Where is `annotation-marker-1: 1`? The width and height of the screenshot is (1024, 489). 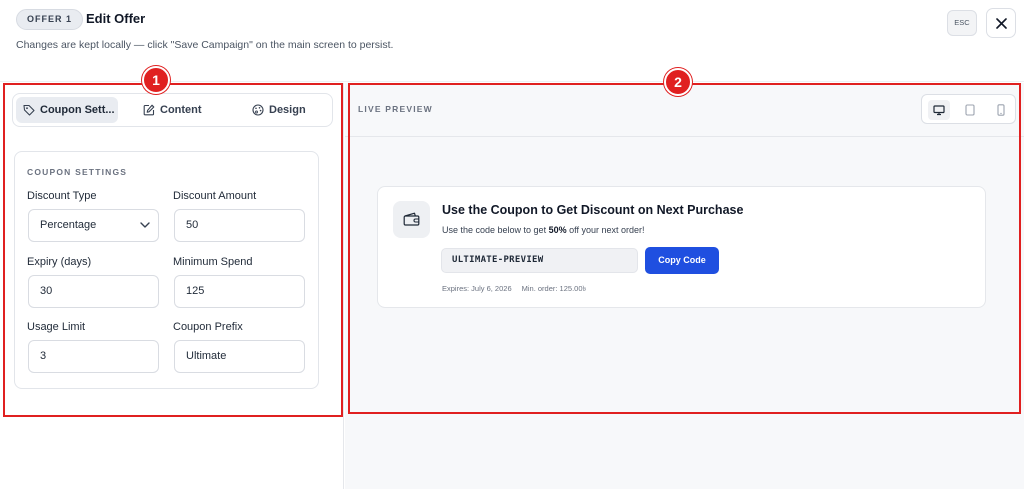 annotation-marker-1: 1 is located at coordinates (156, 80).